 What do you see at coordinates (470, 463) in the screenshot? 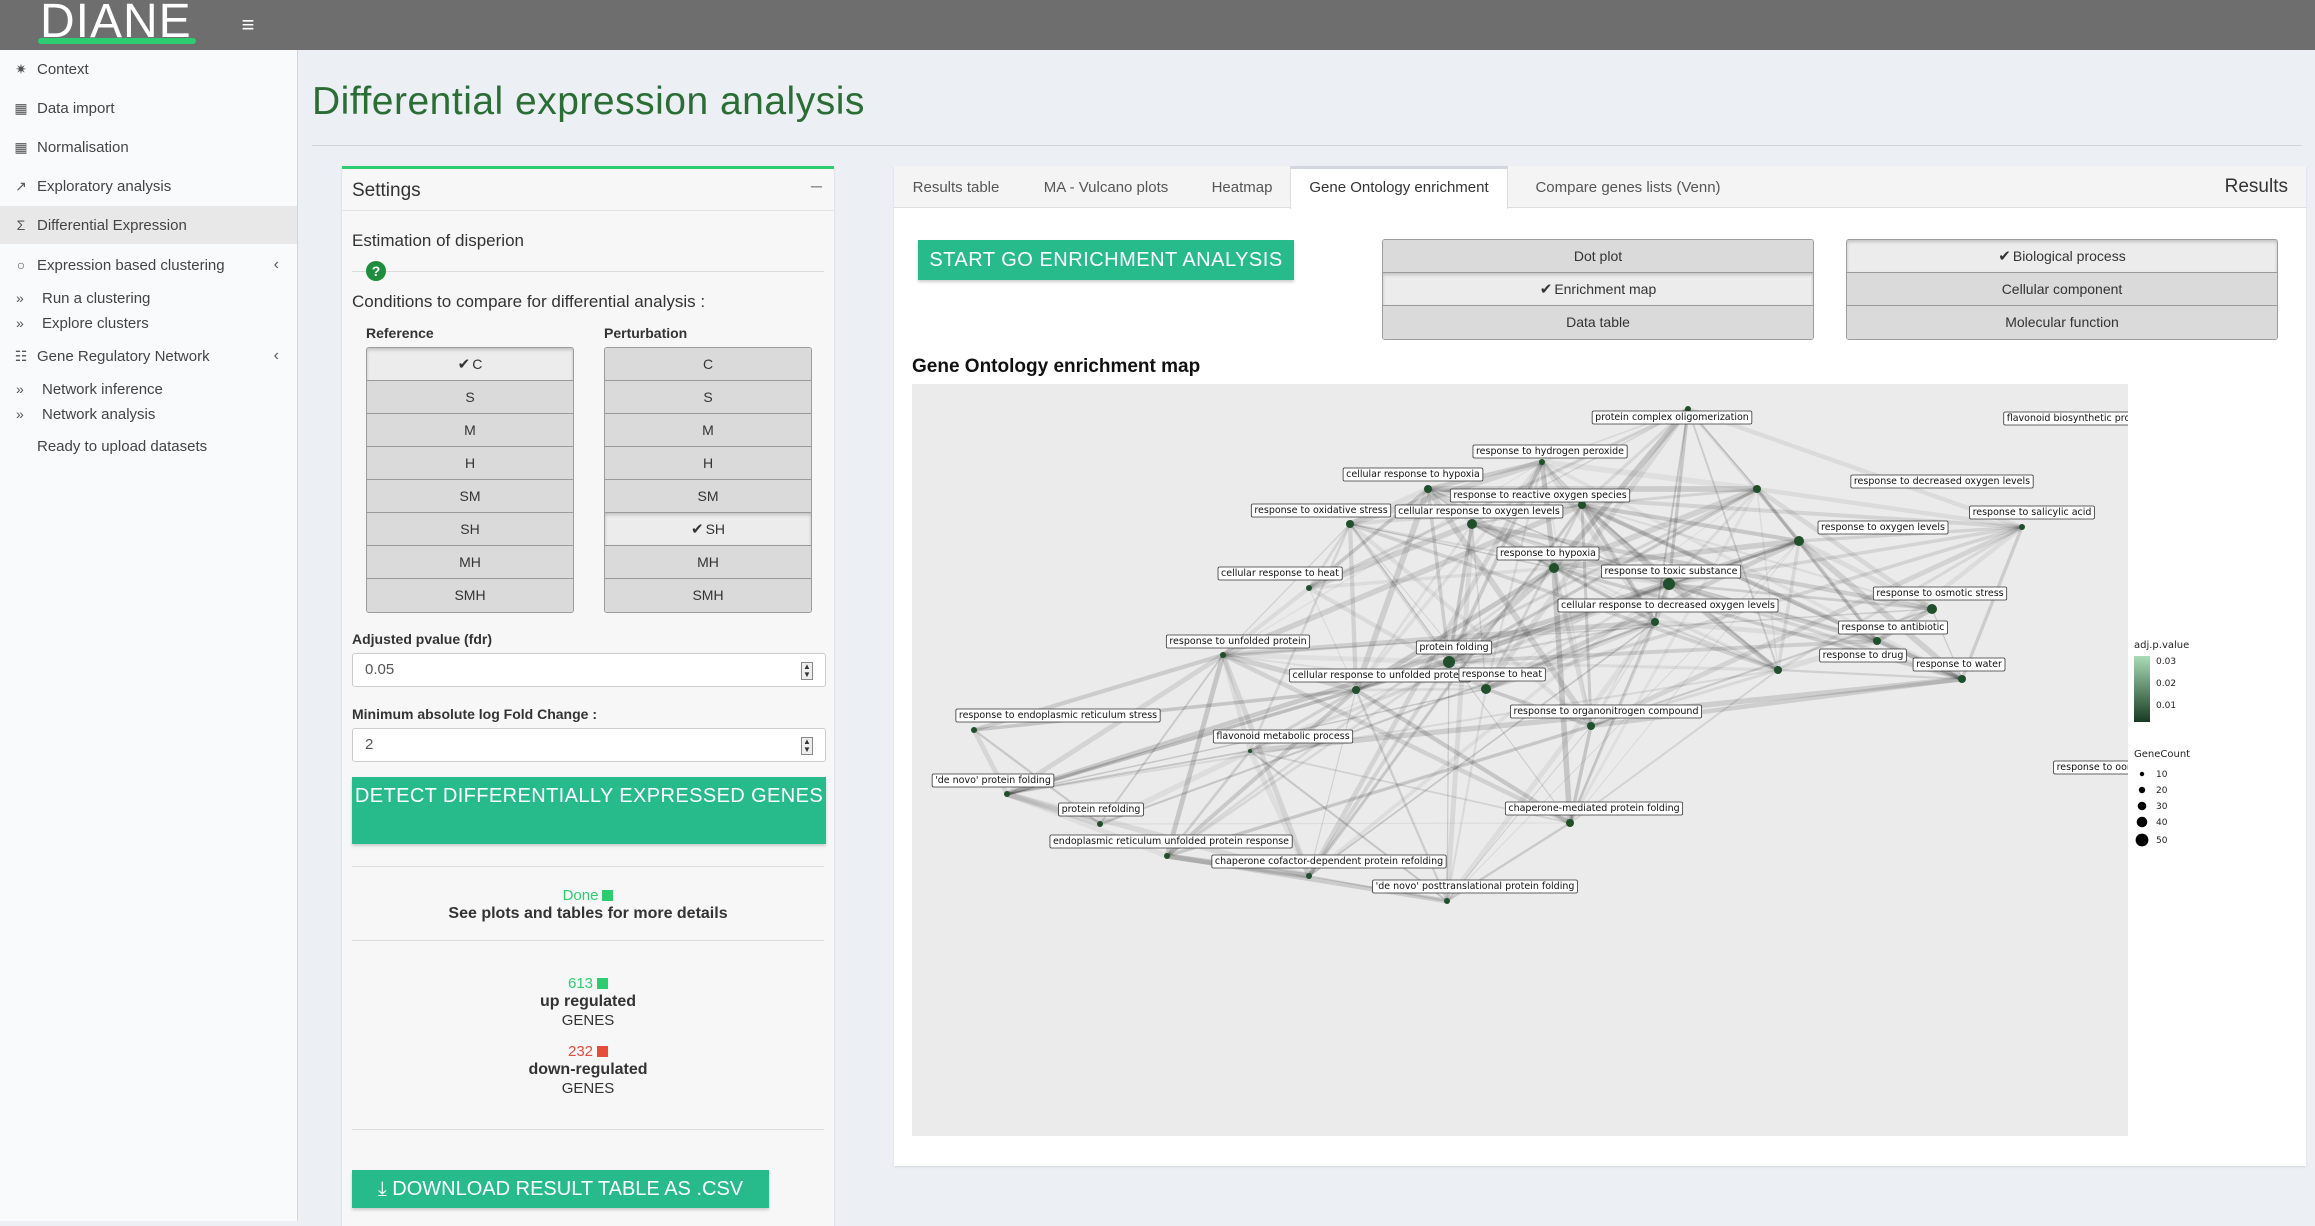
I see `reference-option-h: H` at bounding box center [470, 463].